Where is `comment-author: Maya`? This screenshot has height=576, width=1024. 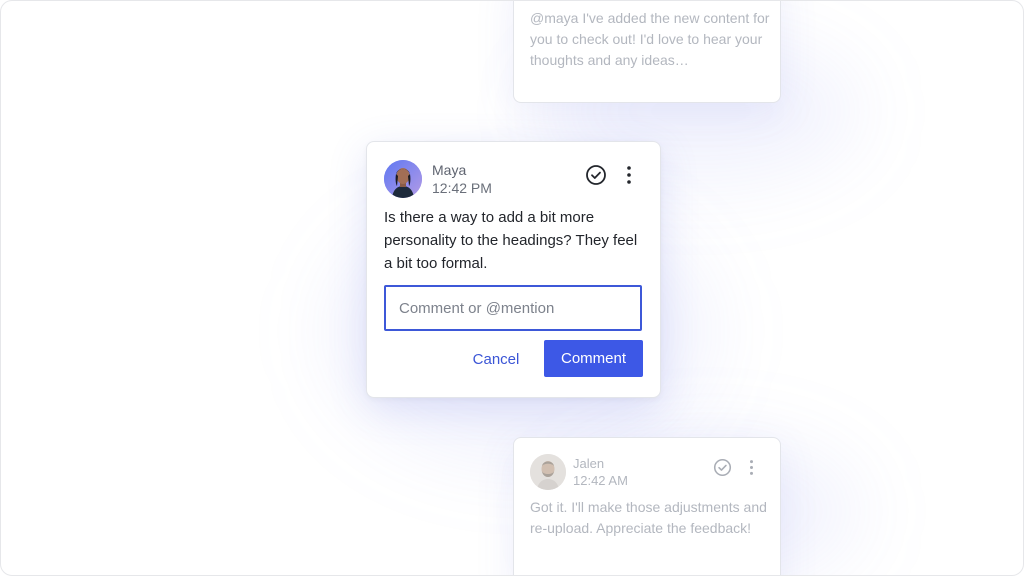
comment-author: Maya is located at coordinates (449, 170).